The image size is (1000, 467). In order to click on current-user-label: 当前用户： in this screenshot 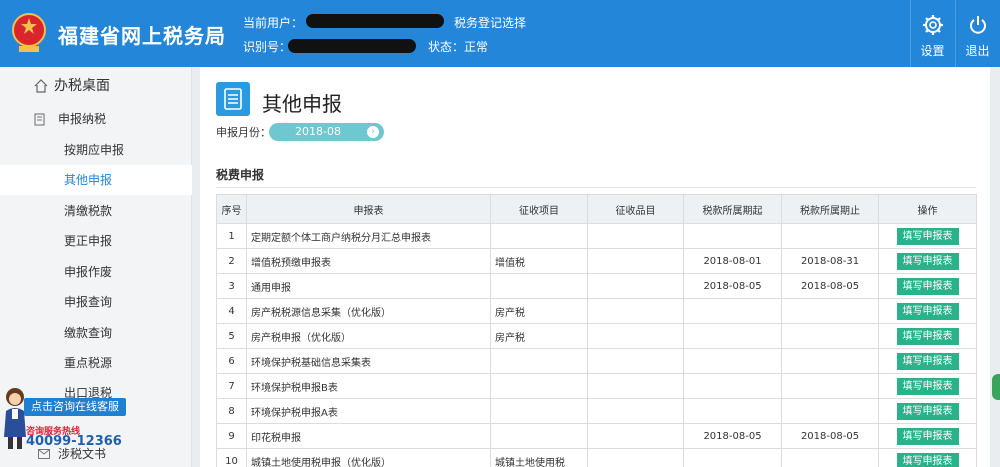, I will do `click(273, 23)`.